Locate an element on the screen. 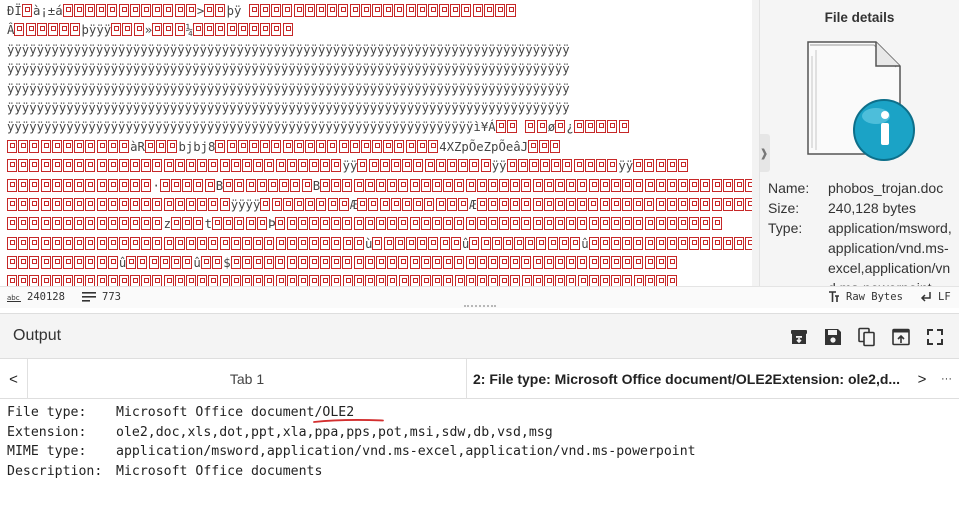  replace-input-button is located at coordinates (901, 337).